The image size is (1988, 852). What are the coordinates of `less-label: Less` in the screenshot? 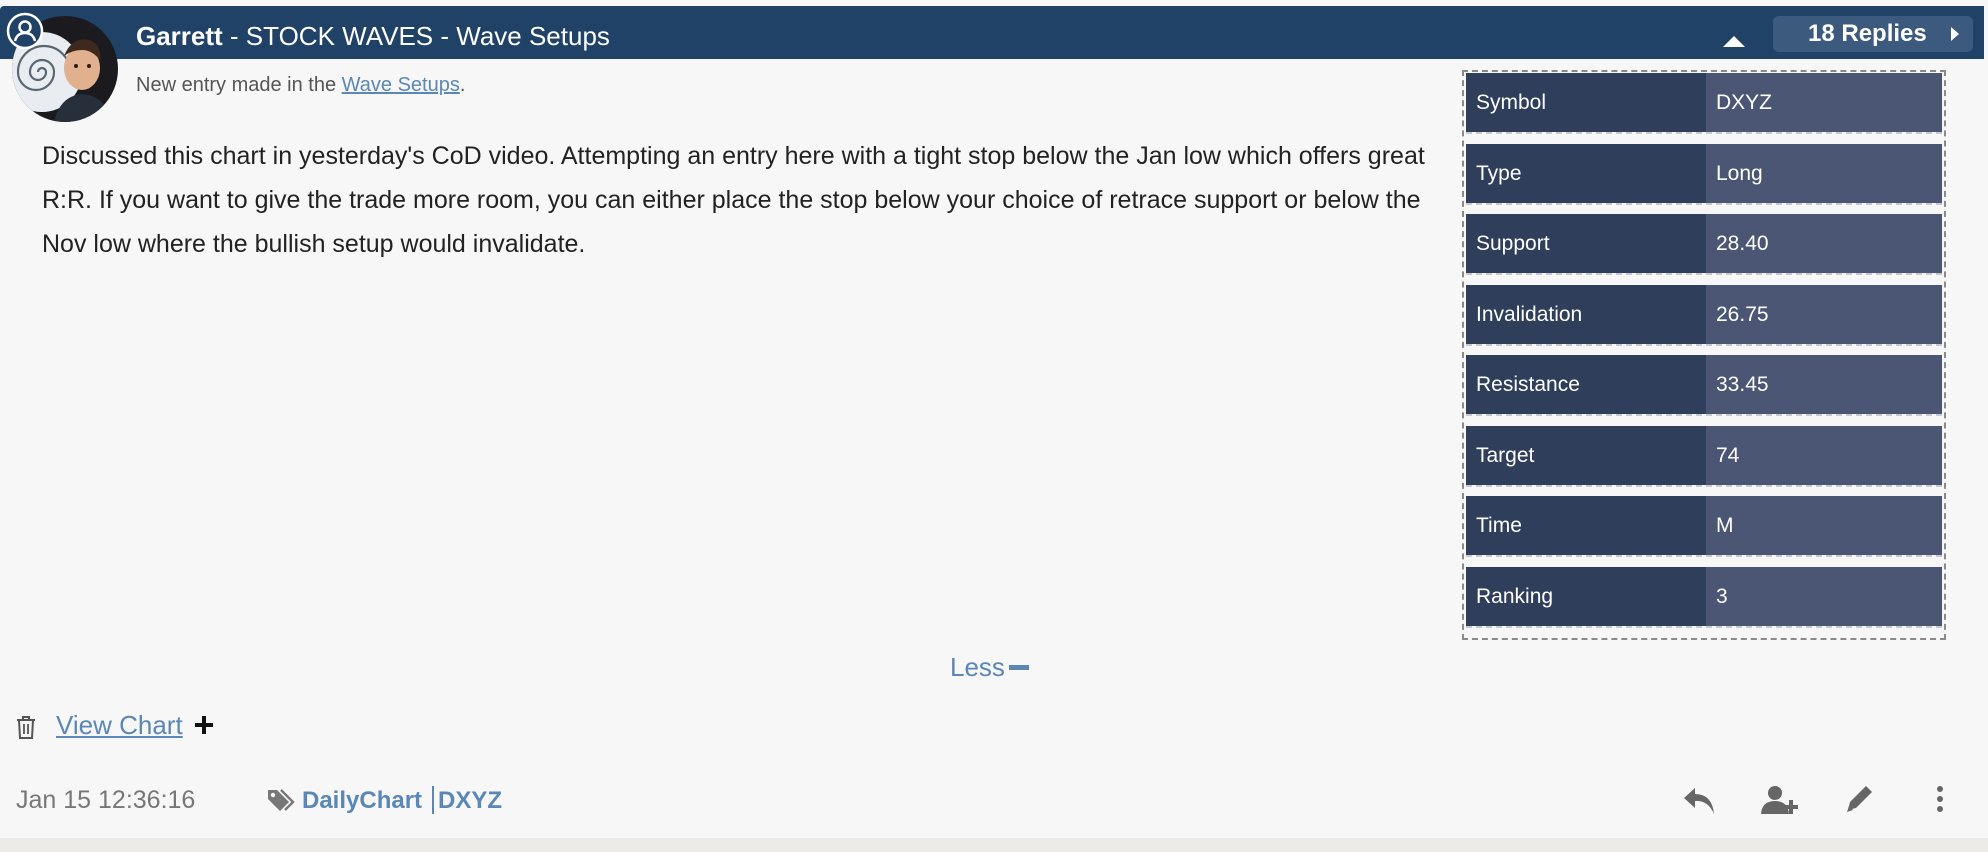 It's located at (977, 667).